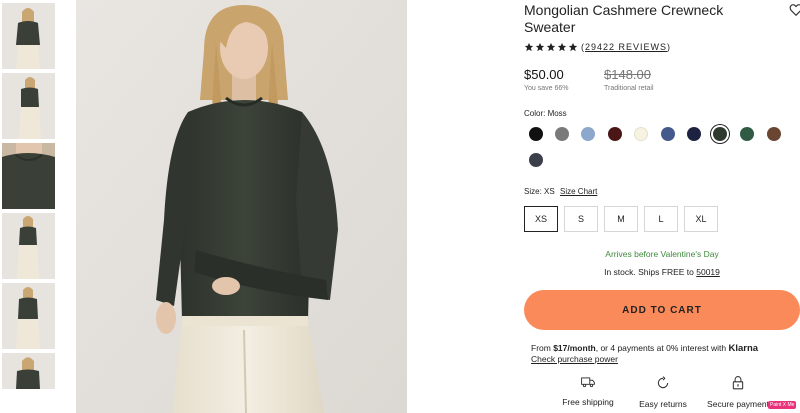  What do you see at coordinates (662, 348) in the screenshot?
I see `klarna-middle: , or 4 payments at 0% interest with` at bounding box center [662, 348].